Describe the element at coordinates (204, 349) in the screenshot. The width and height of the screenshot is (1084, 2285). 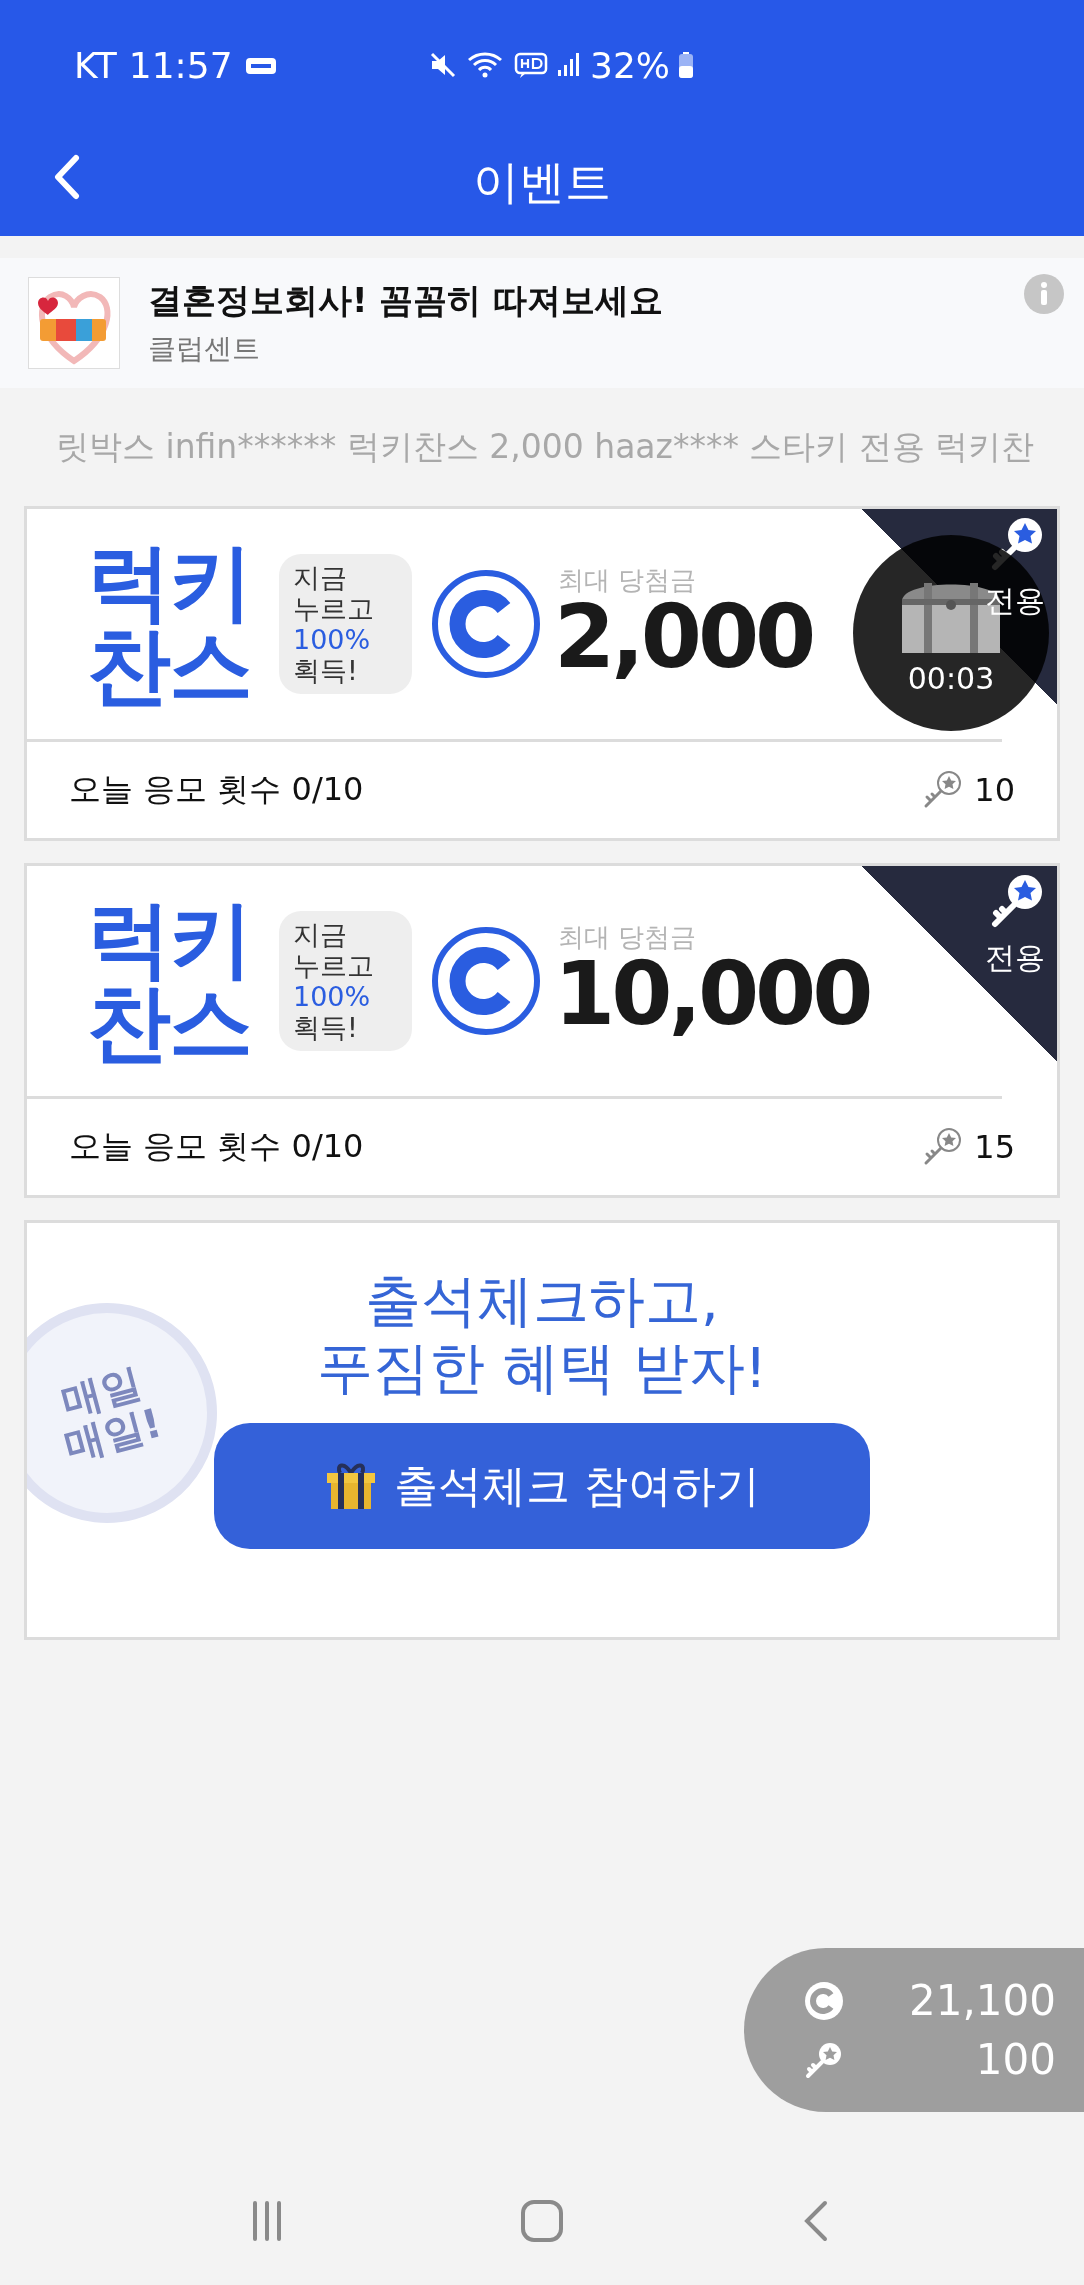
I see `advertiser-name: 클럽센트` at that location.